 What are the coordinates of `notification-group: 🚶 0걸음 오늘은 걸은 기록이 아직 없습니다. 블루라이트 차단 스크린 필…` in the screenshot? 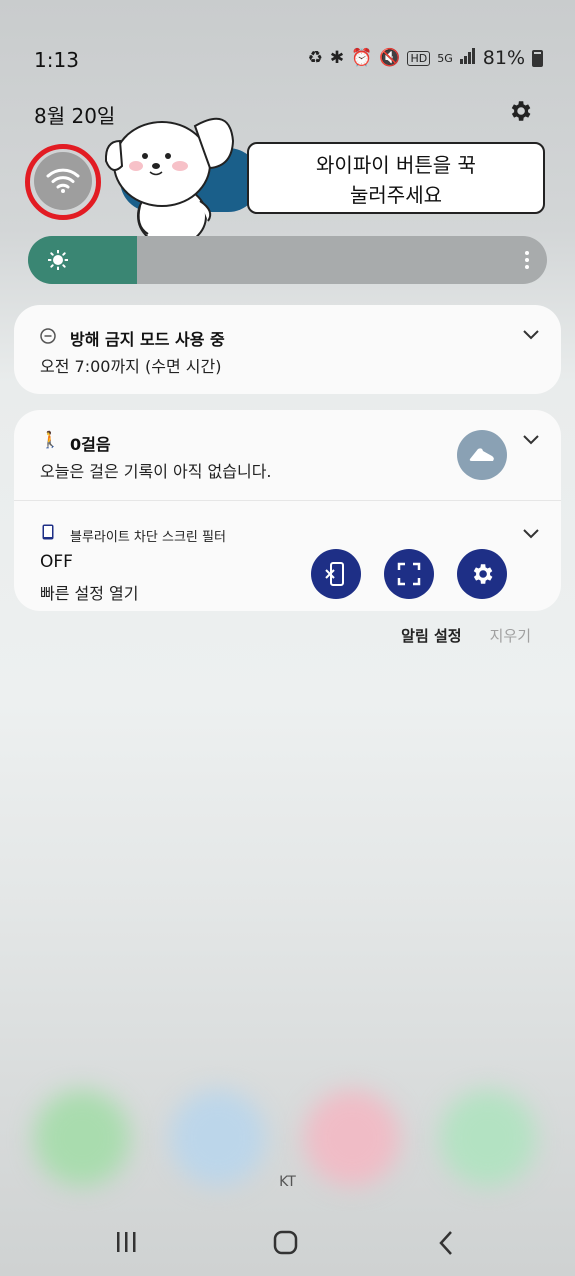 It's located at (287, 510).